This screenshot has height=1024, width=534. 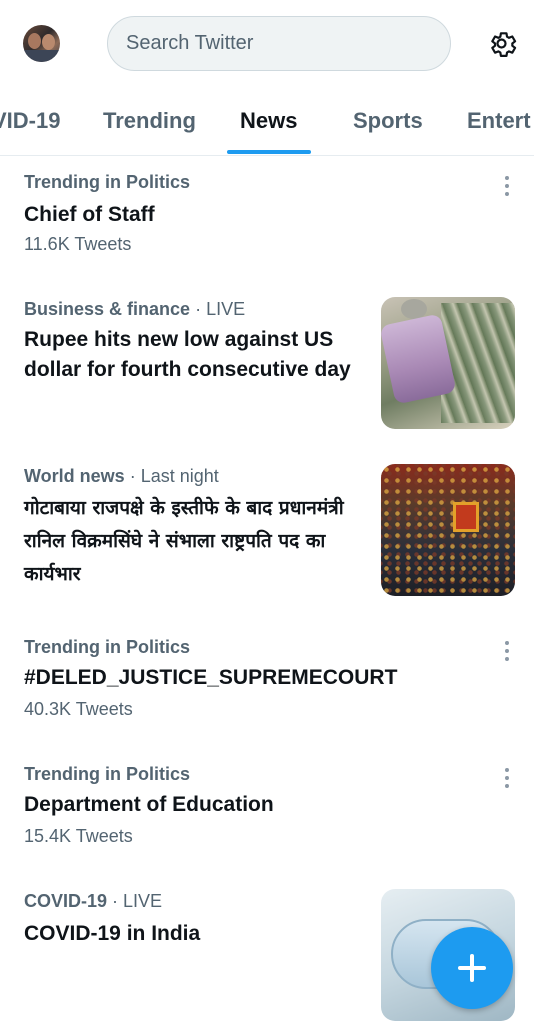 What do you see at coordinates (466, 517) in the screenshot?
I see `flag-image` at bounding box center [466, 517].